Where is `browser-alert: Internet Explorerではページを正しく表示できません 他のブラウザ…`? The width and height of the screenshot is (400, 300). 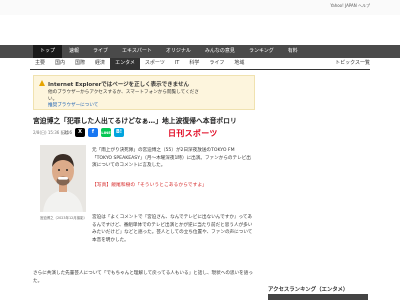 browser-alert: Internet Explorerではページを正しく表示できません 他のブラウザ… is located at coordinates (144, 92).